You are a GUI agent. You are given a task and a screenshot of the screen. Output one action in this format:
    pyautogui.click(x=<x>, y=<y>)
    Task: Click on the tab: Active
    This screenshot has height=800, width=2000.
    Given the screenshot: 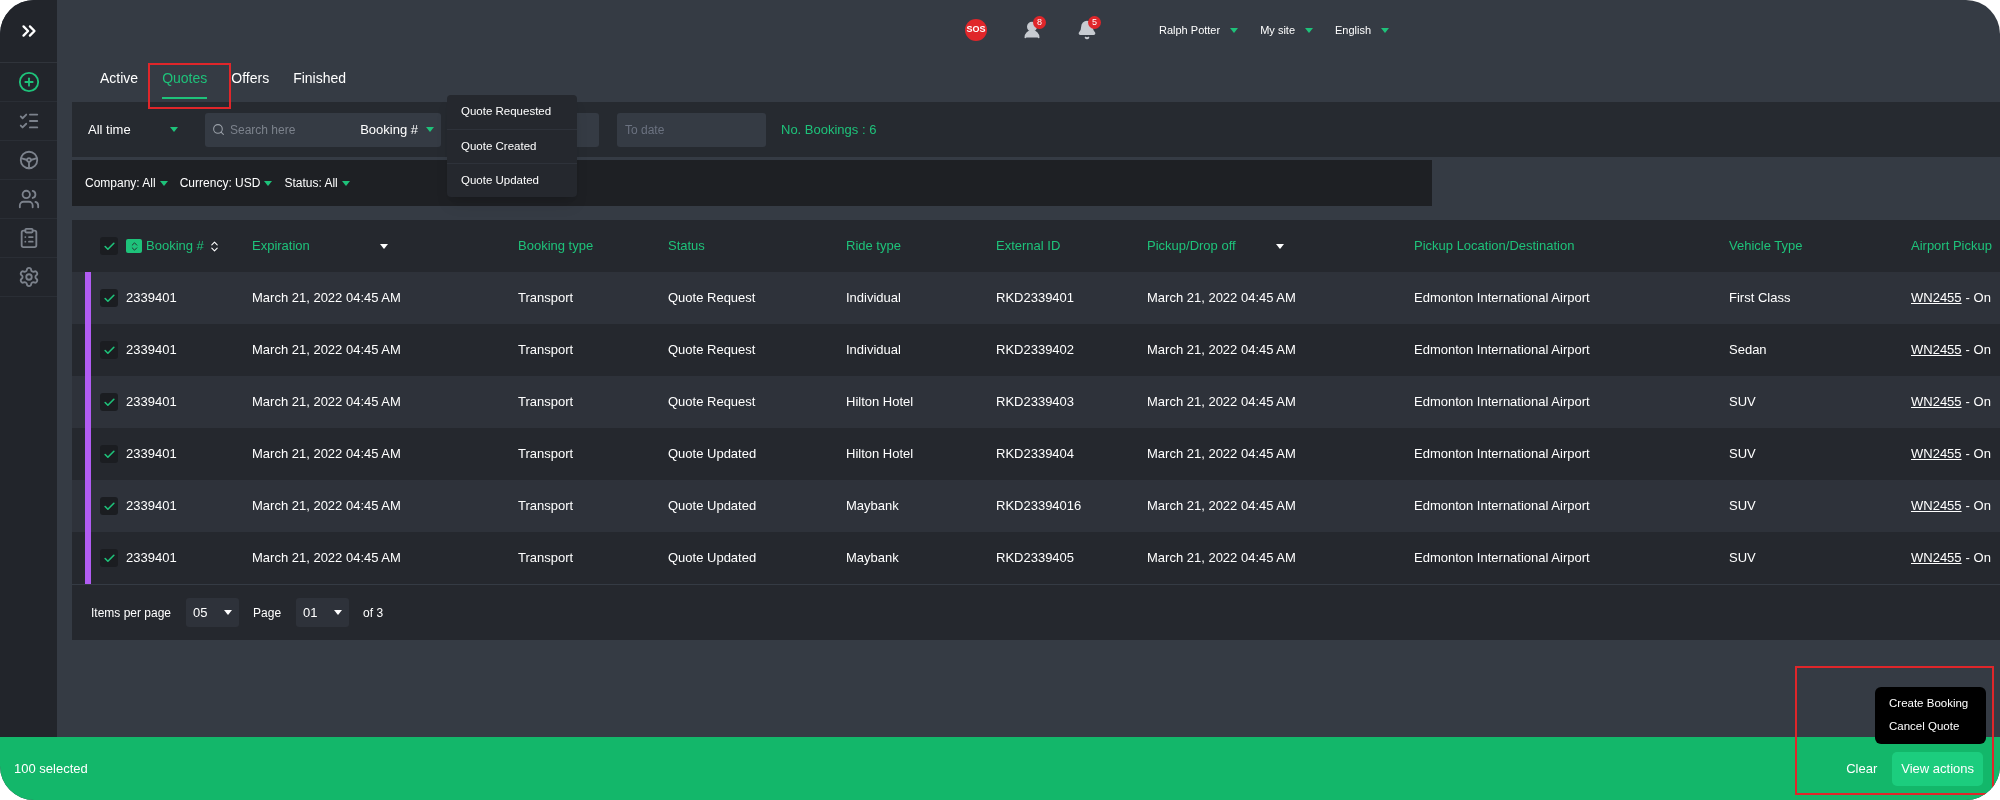 What is the action you would take?
    pyautogui.click(x=119, y=79)
    